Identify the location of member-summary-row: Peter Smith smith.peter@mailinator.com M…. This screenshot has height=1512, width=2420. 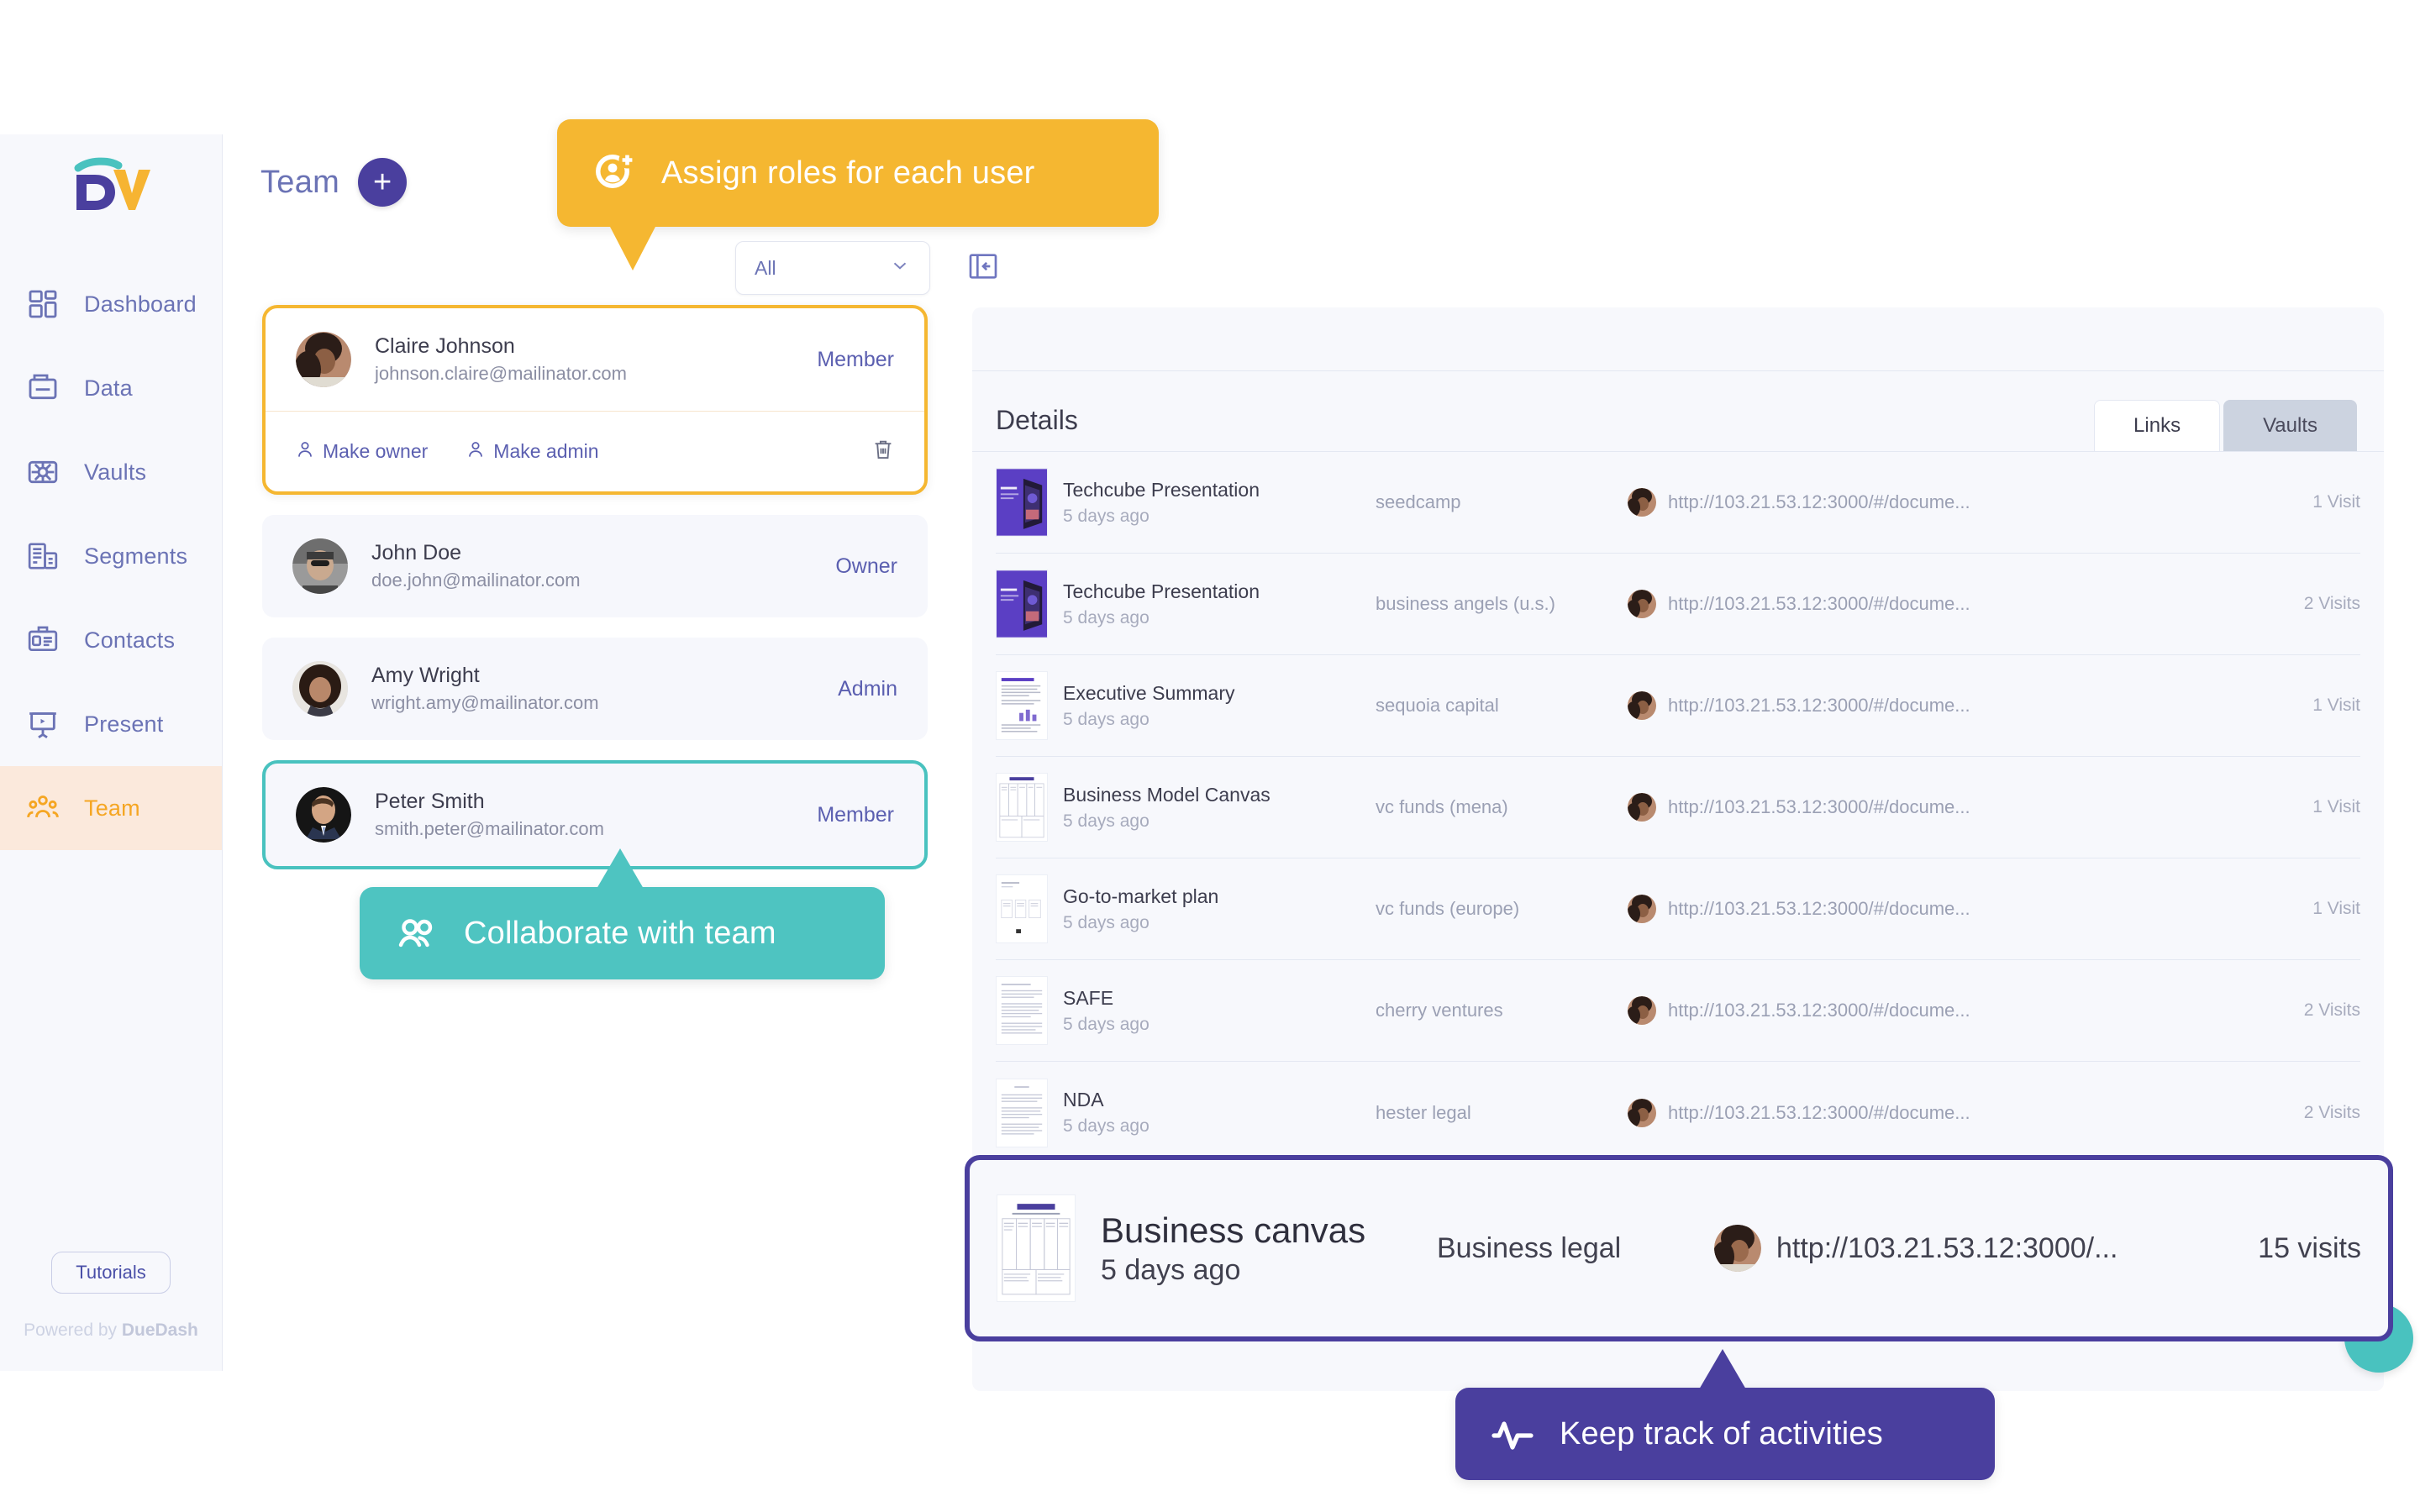
(595, 815).